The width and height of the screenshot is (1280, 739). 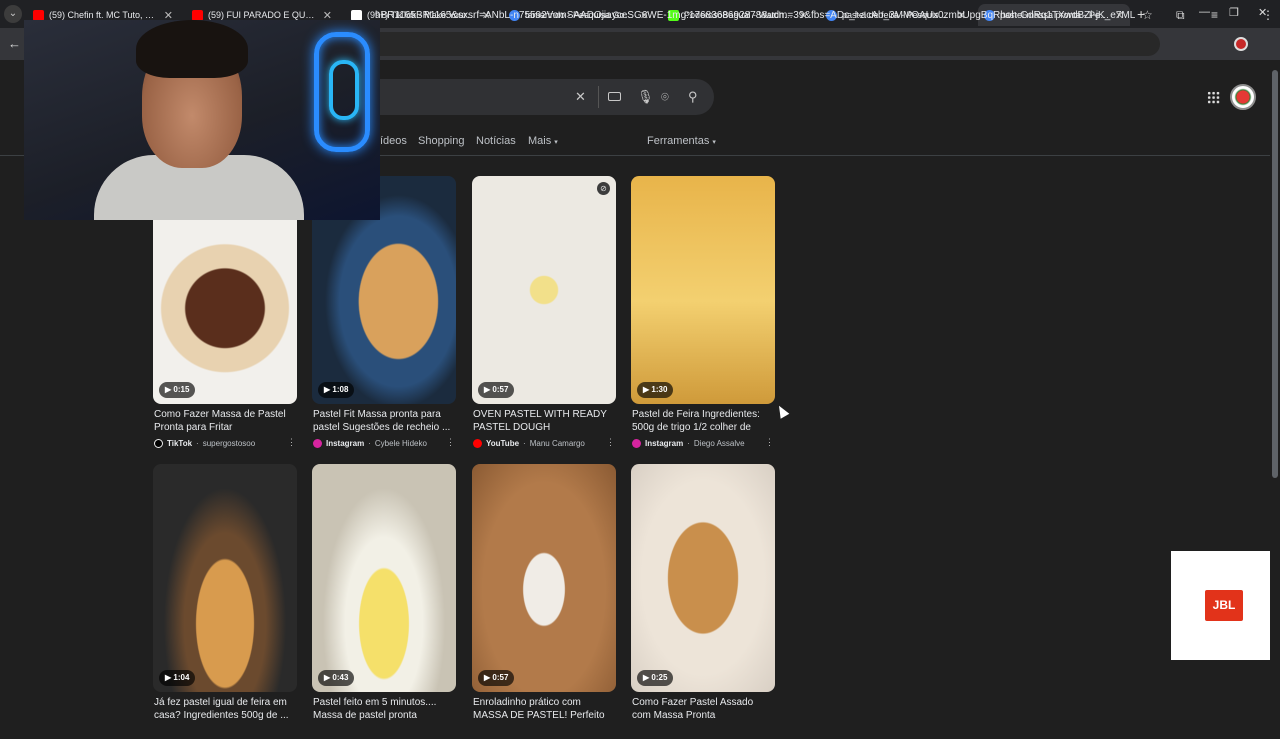 What do you see at coordinates (693, 97) in the screenshot?
I see `search-icon: ⚲` at bounding box center [693, 97].